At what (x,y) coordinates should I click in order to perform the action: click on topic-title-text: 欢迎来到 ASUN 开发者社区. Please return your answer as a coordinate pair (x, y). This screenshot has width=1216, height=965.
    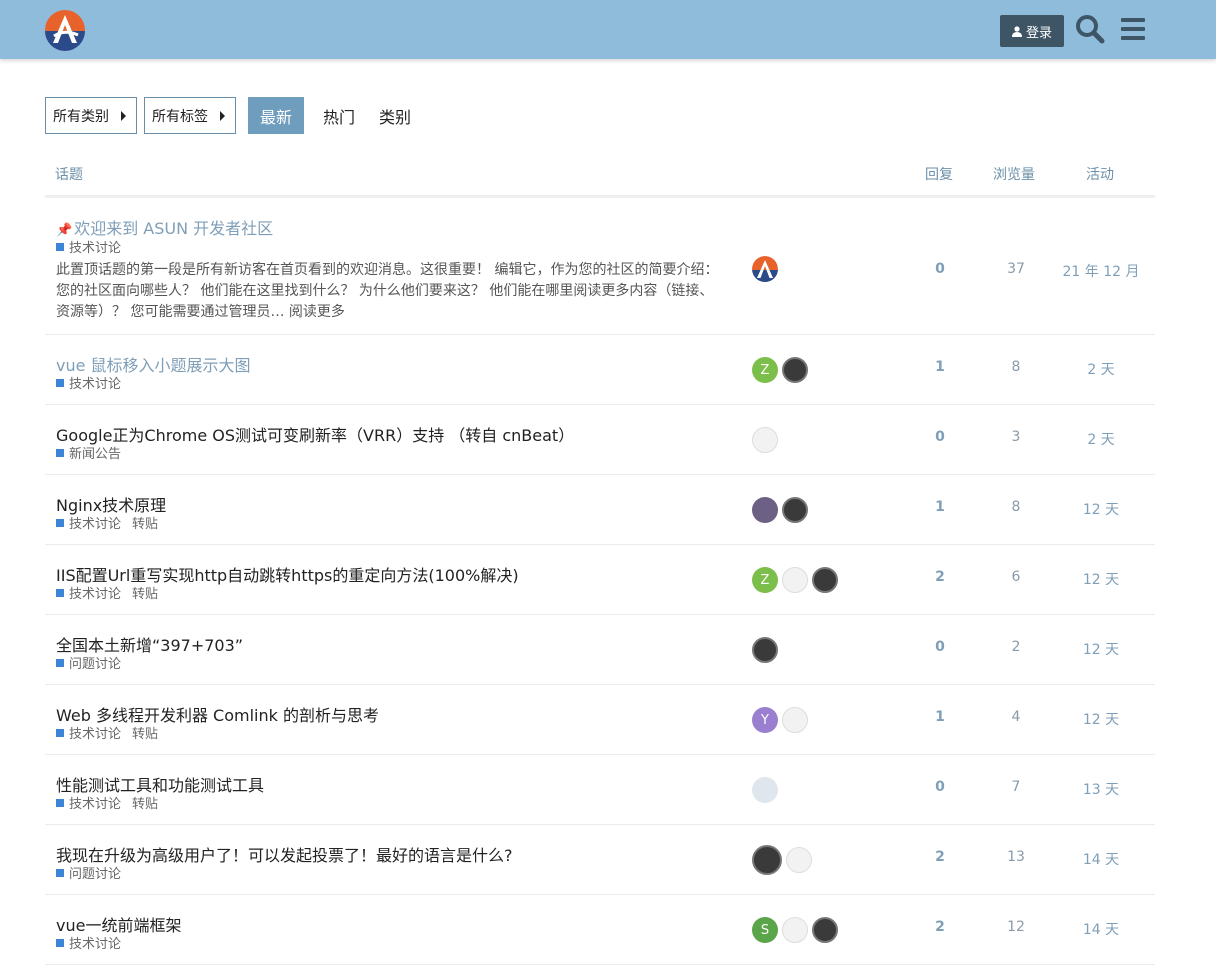
    Looking at the image, I should click on (173, 228).